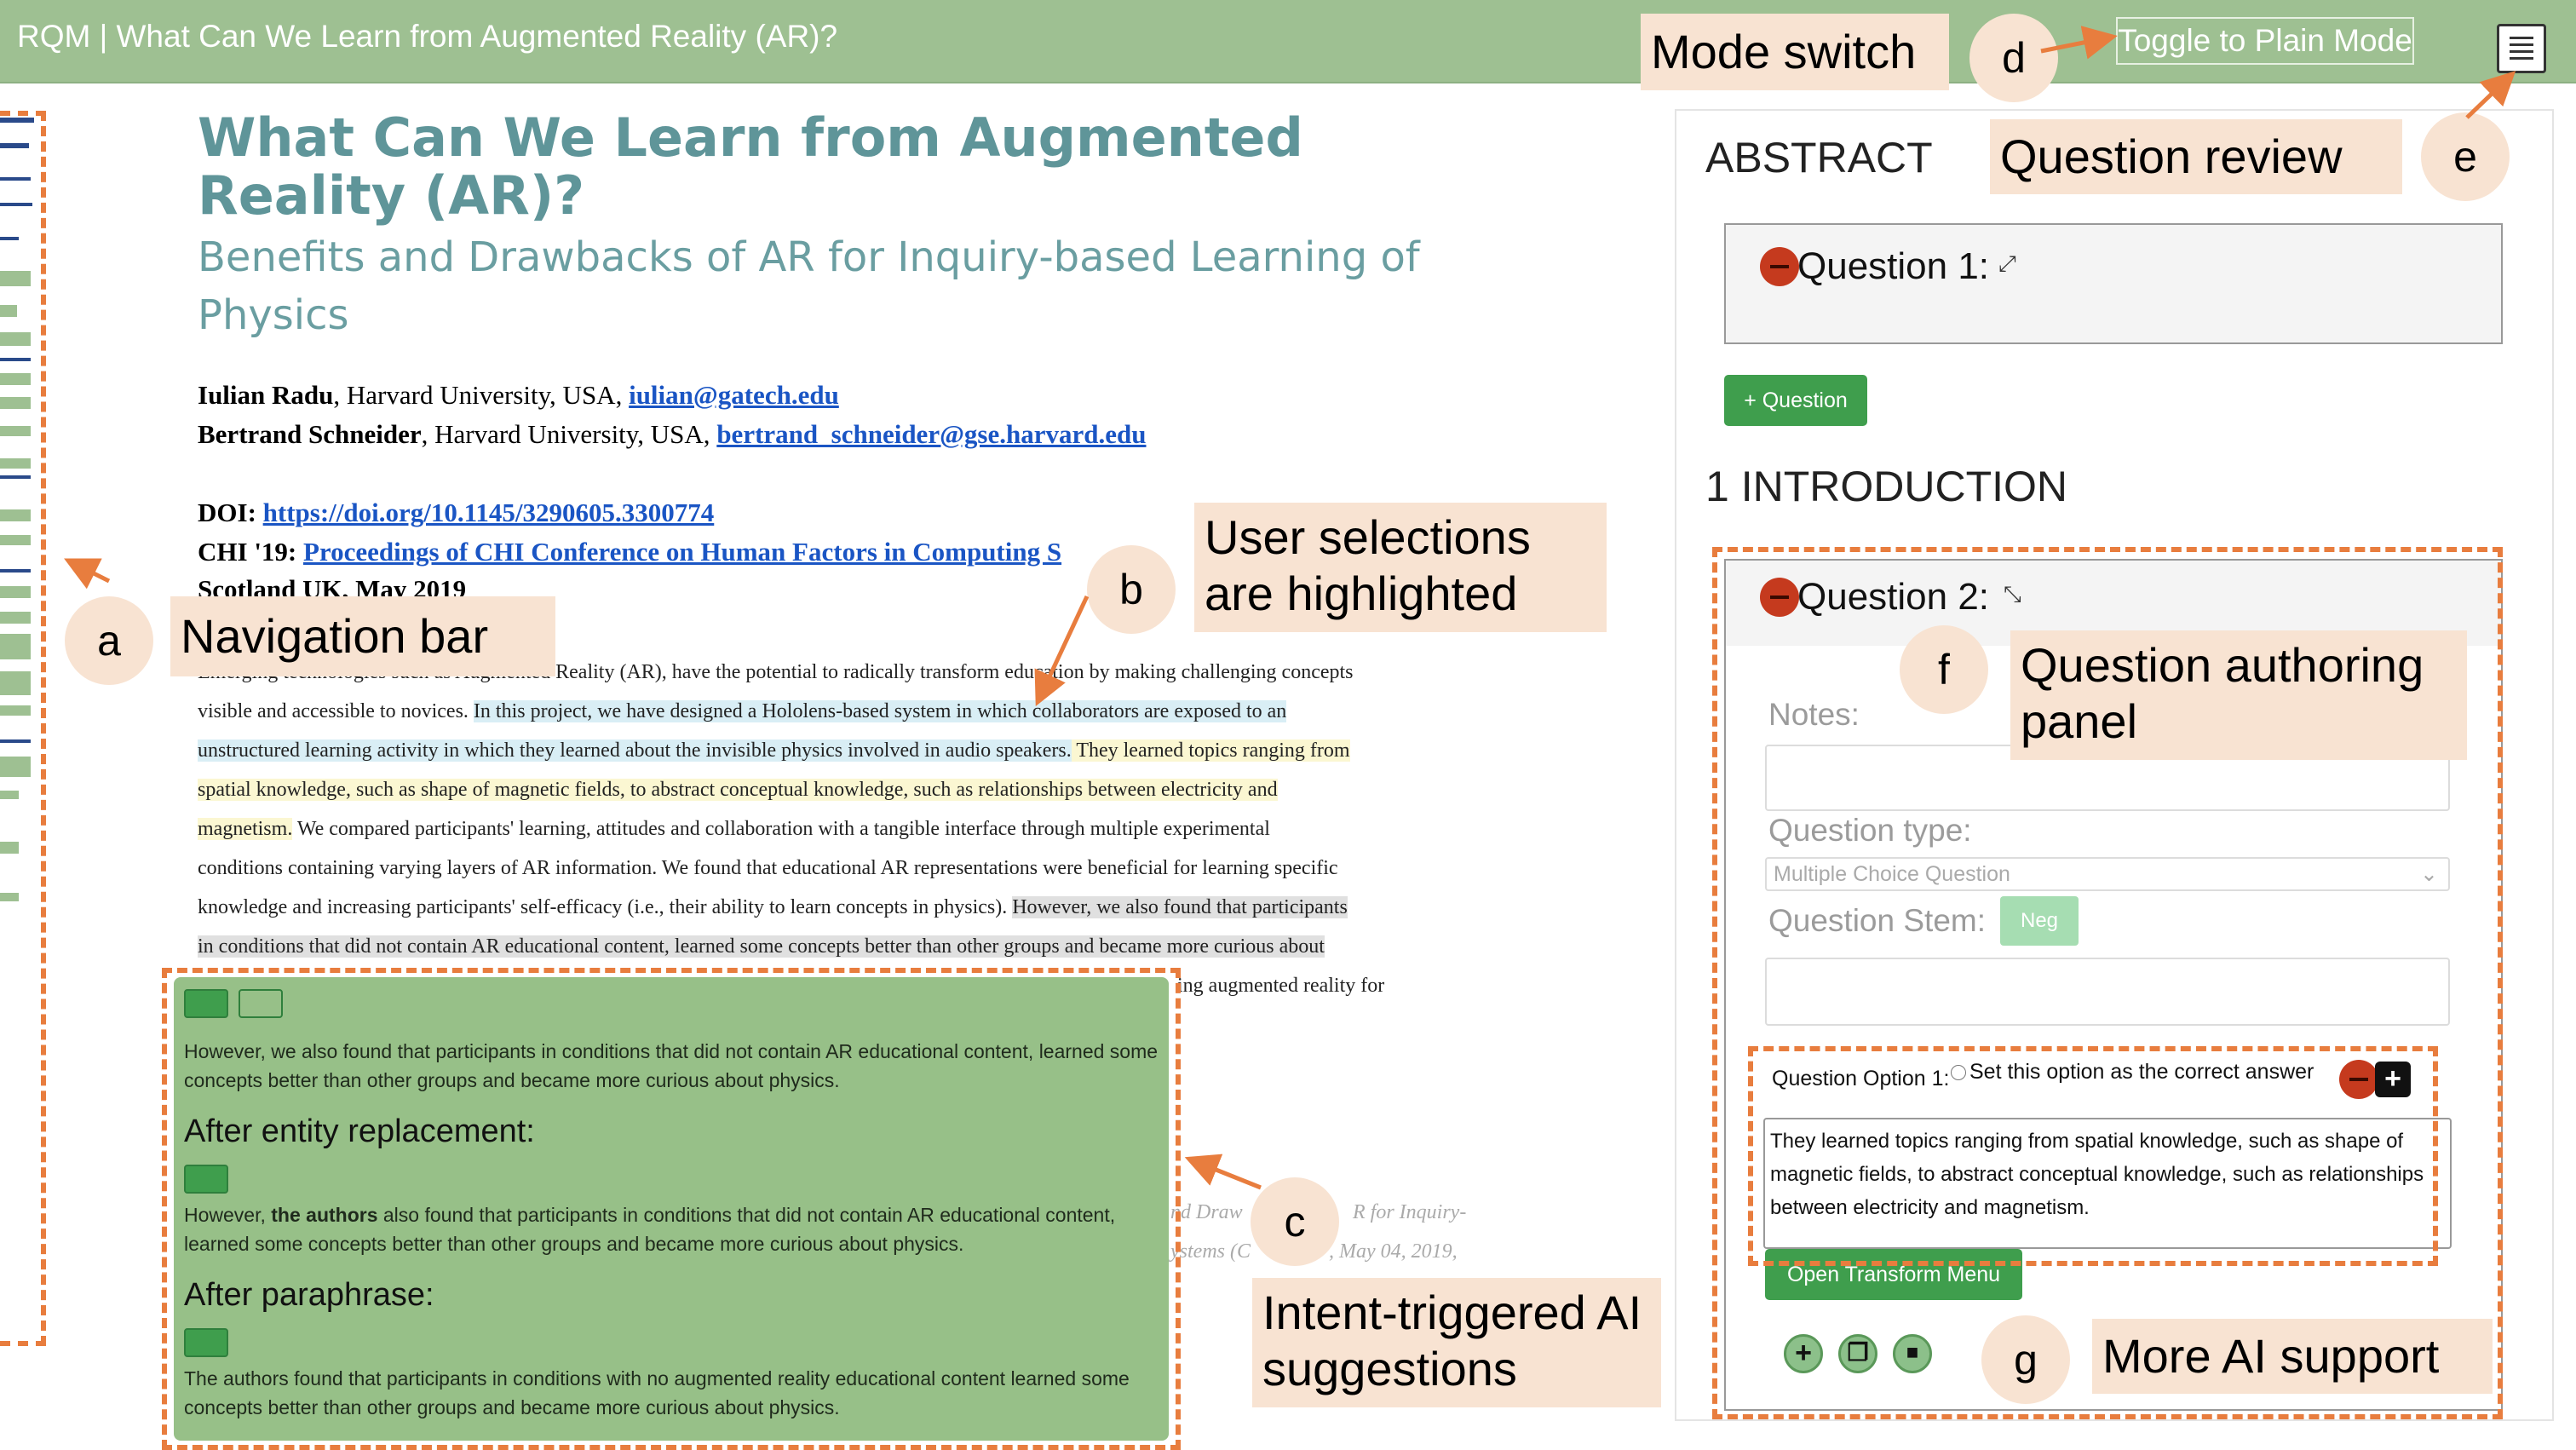 This screenshot has height=1450, width=2576. Describe the element at coordinates (2079, 43) in the screenshot. I see `arrow-d` at that location.